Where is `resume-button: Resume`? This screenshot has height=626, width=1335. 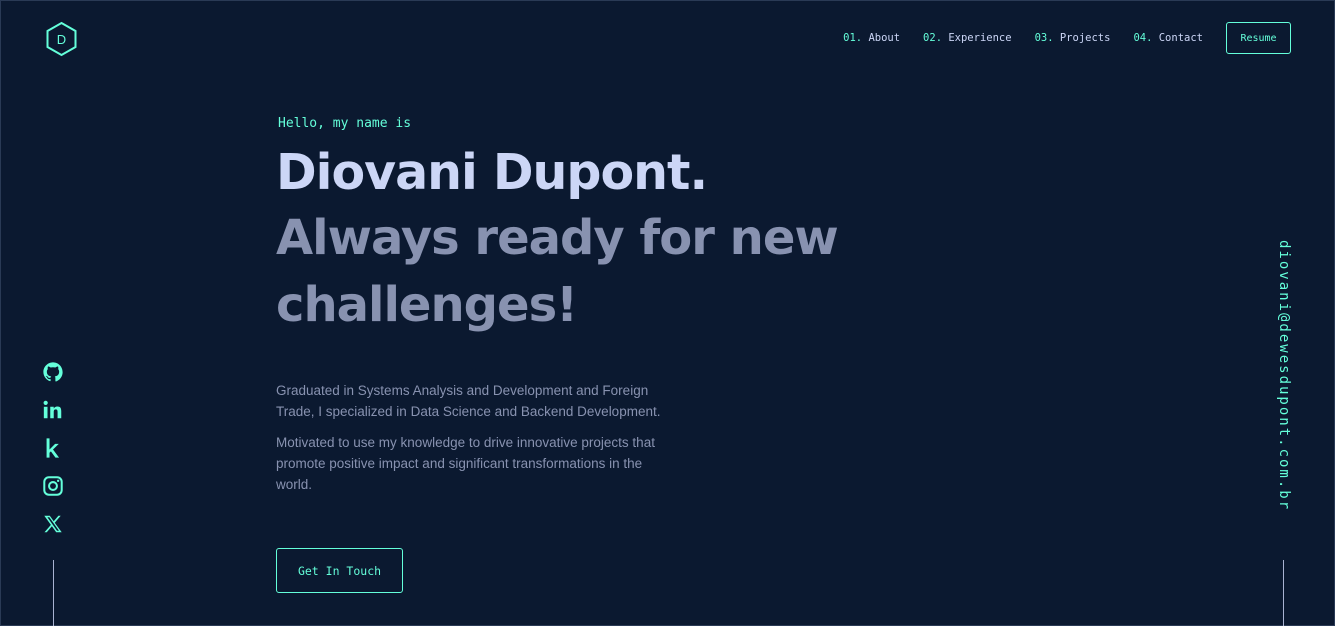 resume-button: Resume is located at coordinates (1258, 38).